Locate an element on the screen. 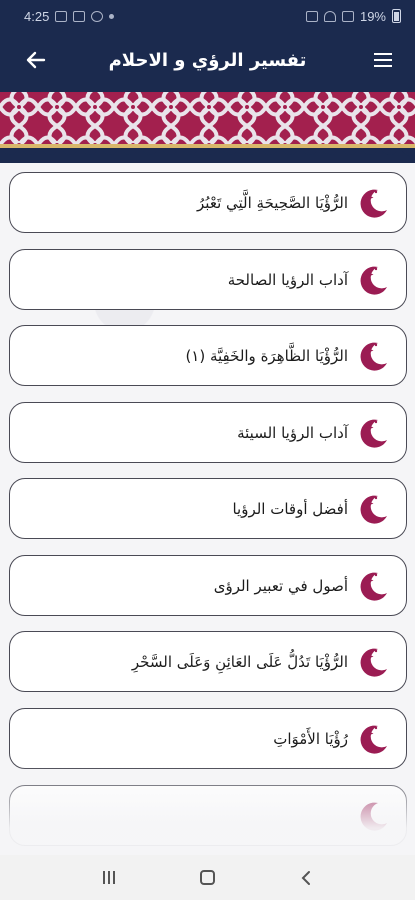 This screenshot has height=900, width=415. status-time: 4:25 is located at coordinates (37, 16).